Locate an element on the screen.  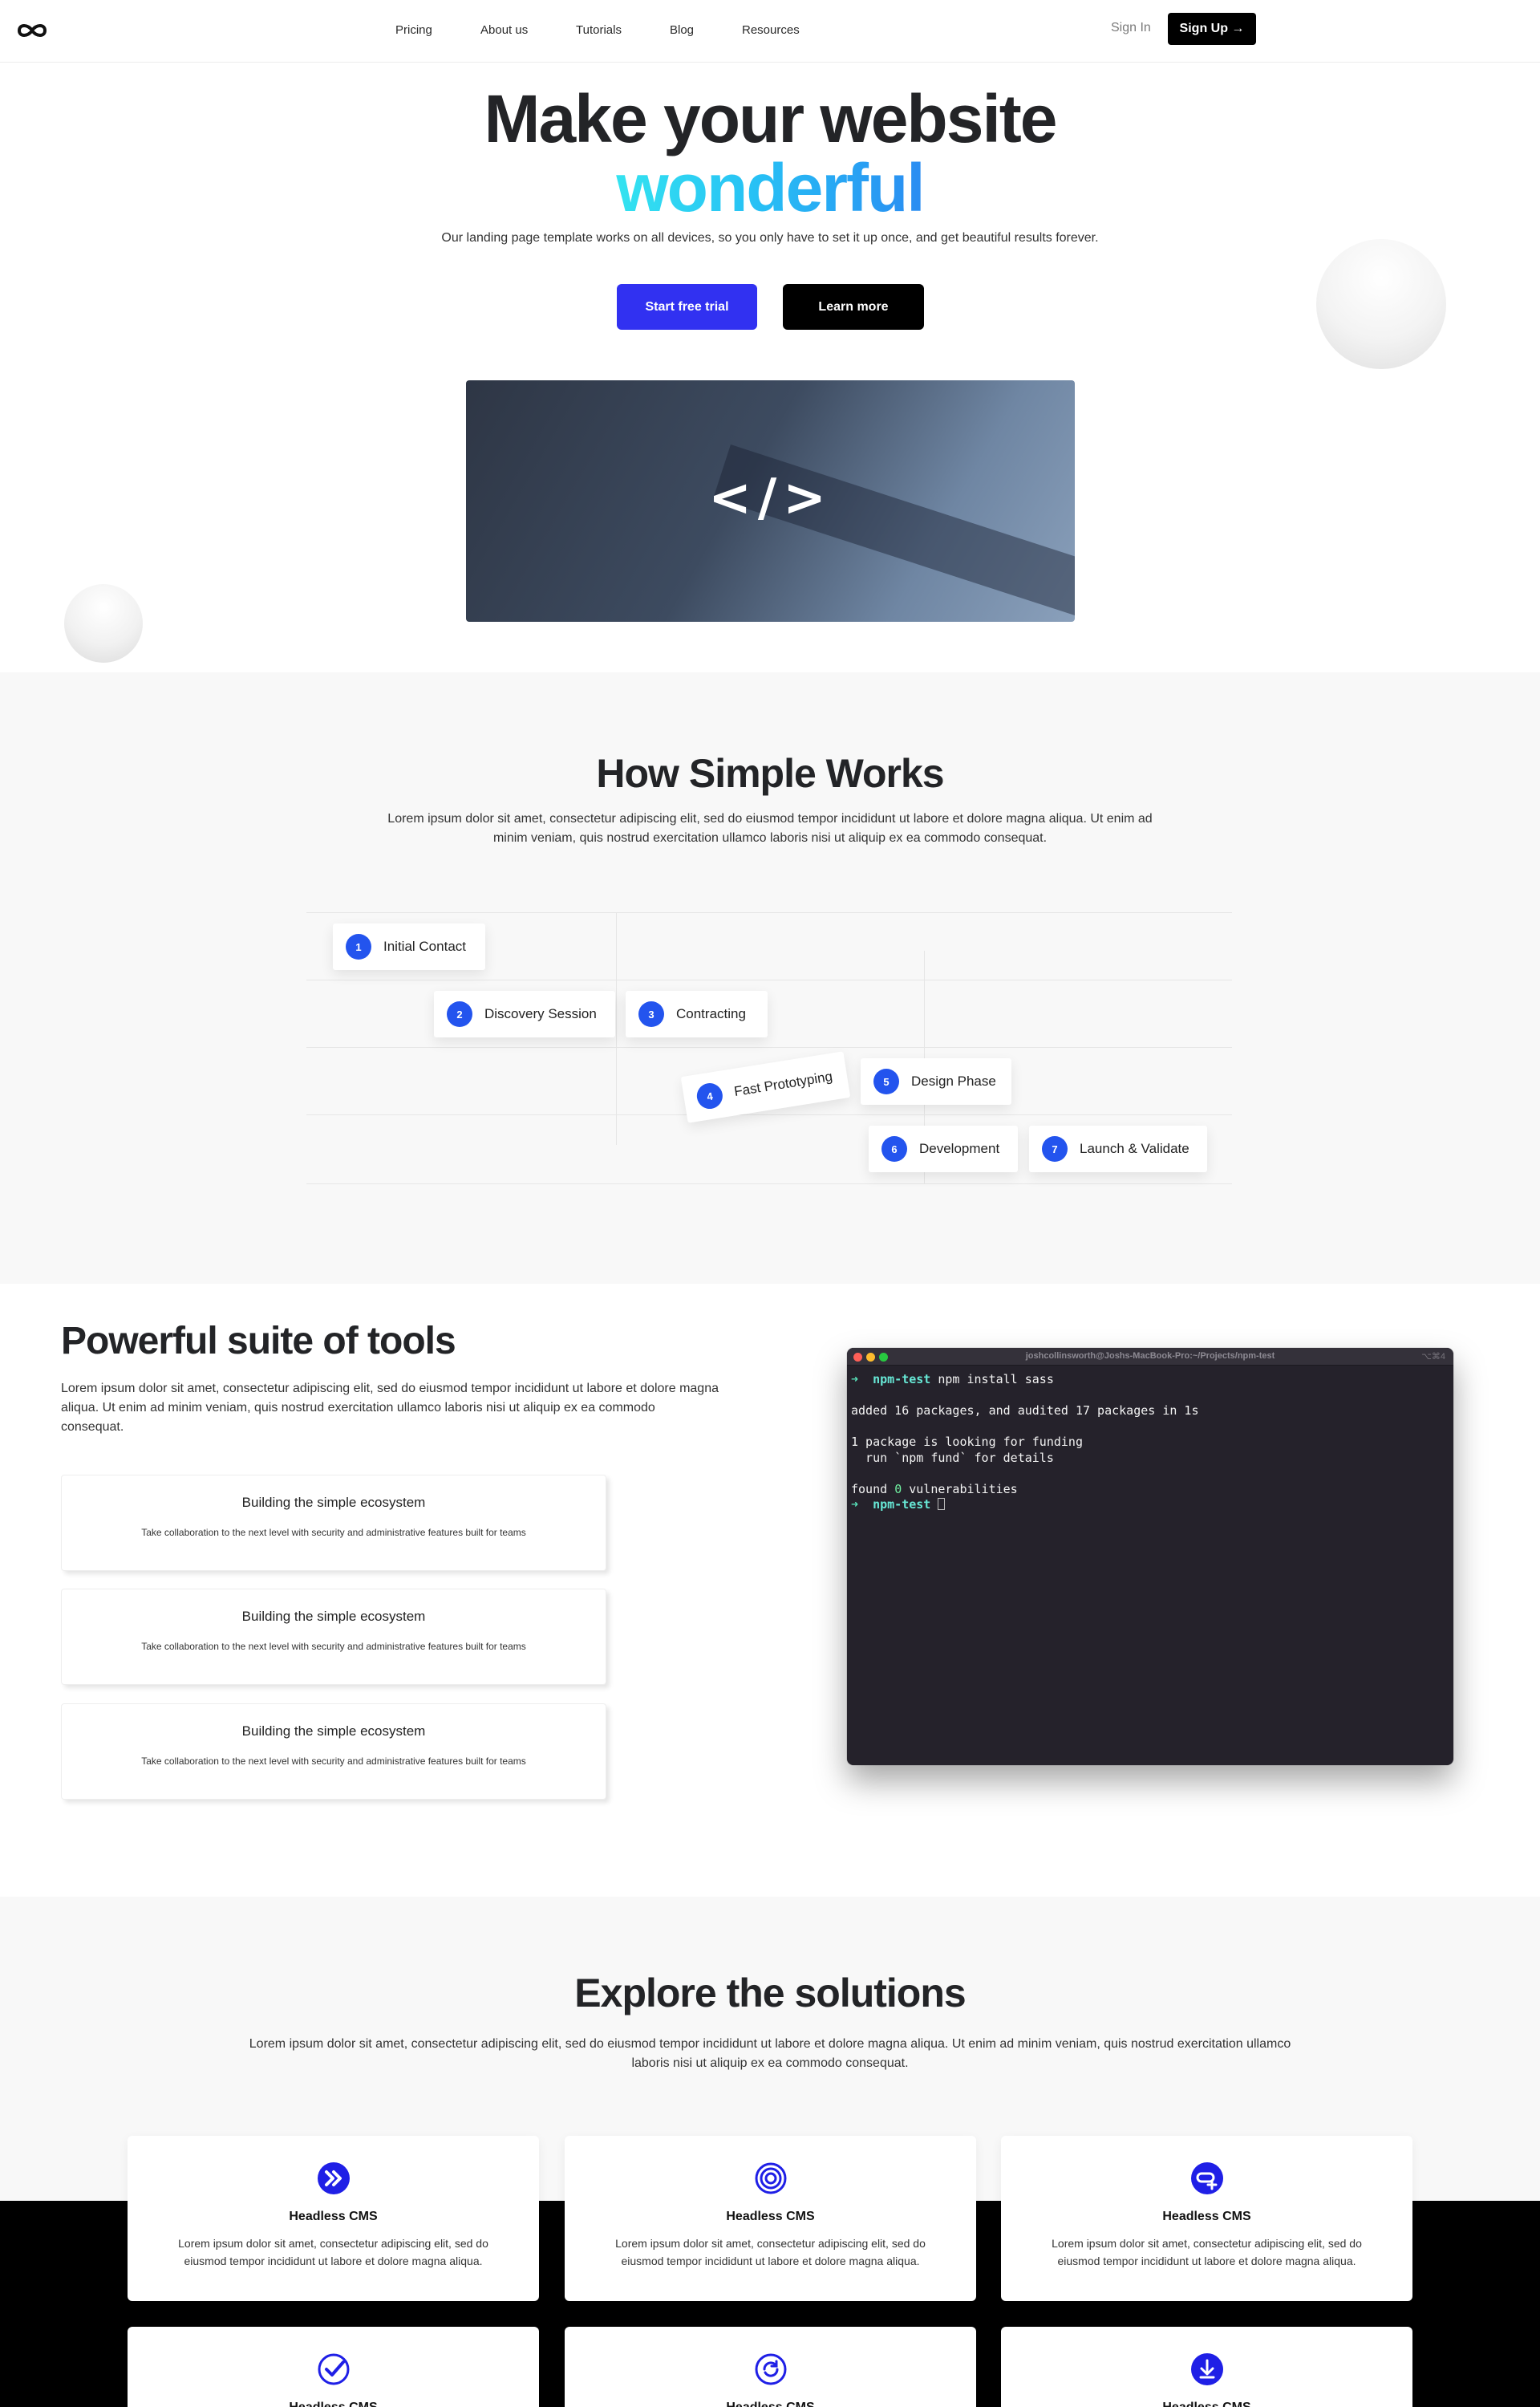
step-label: Discovery Session is located at coordinates (540, 1014).